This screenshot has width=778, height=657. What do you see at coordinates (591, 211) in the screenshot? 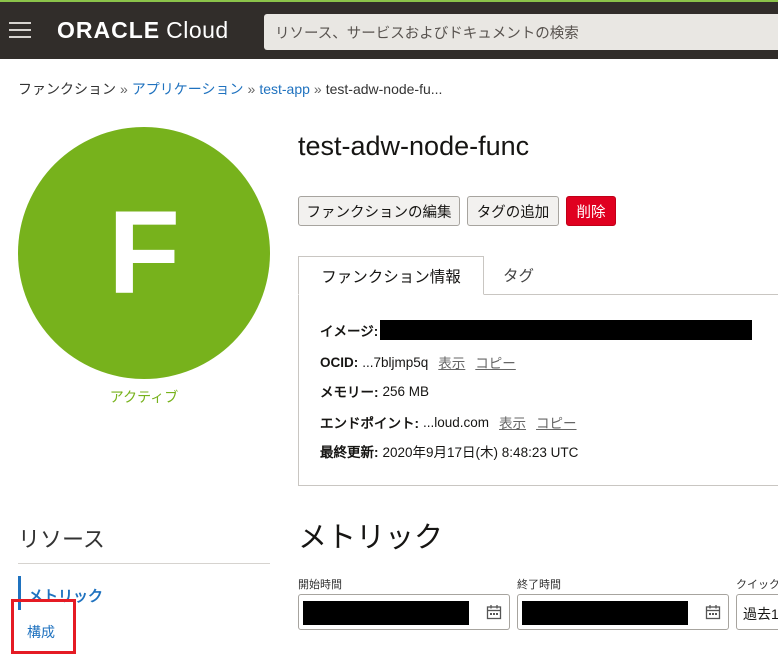
I see `delete-button: 削除` at bounding box center [591, 211].